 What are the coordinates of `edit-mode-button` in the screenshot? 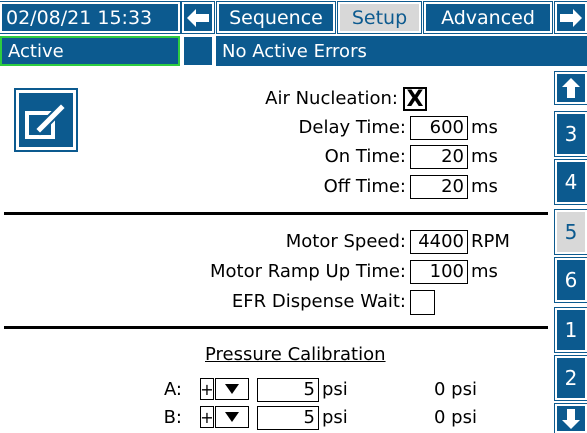 It's located at (46, 120).